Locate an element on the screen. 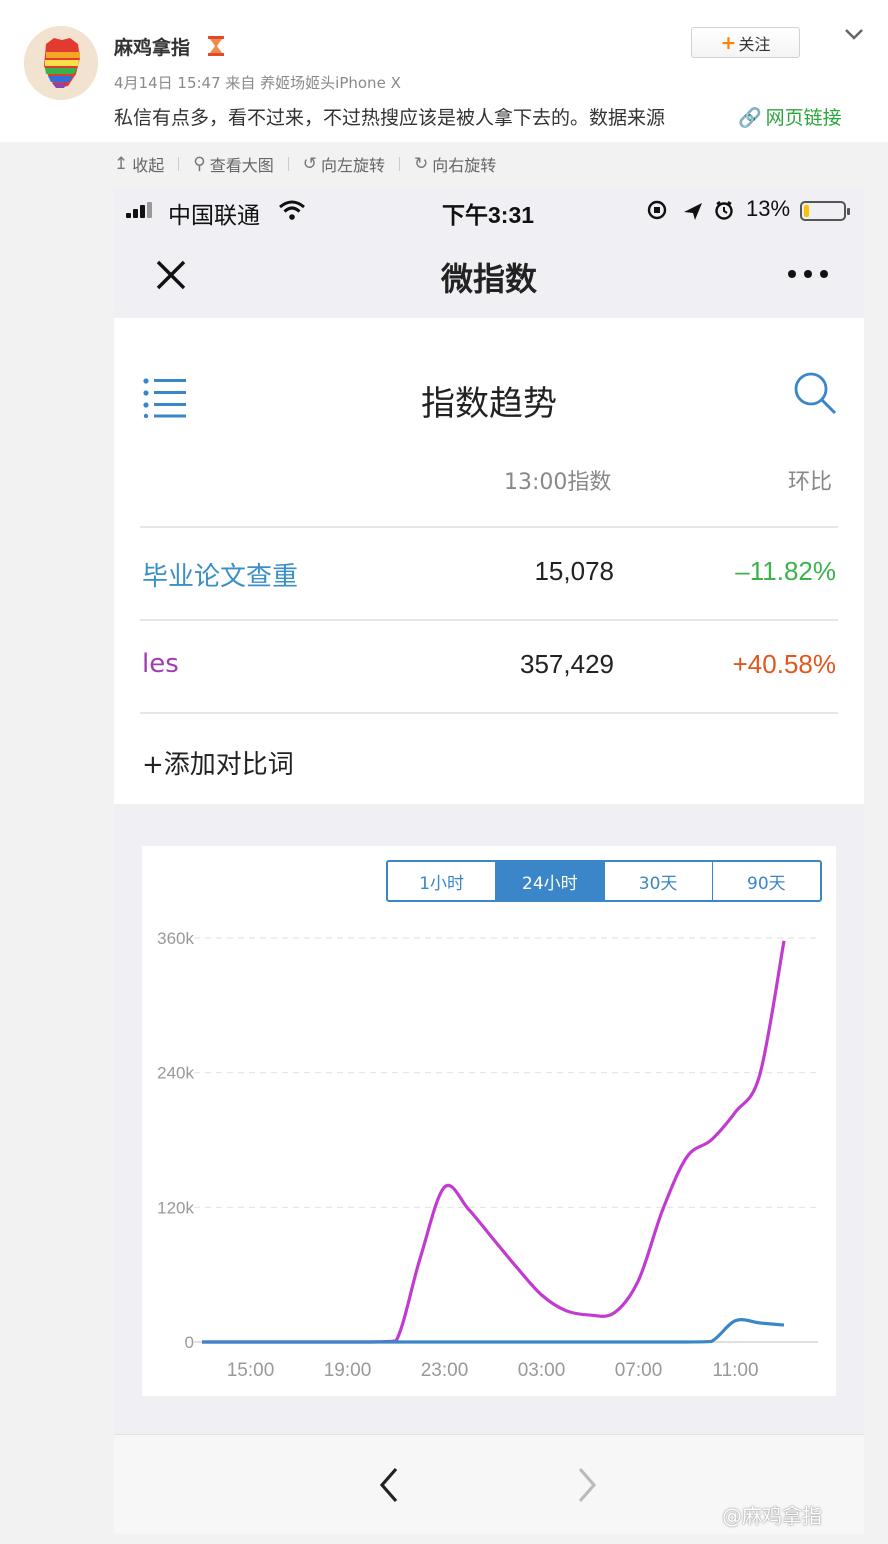 The image size is (888, 1544). collapse-icon: ↥ is located at coordinates (121, 164).